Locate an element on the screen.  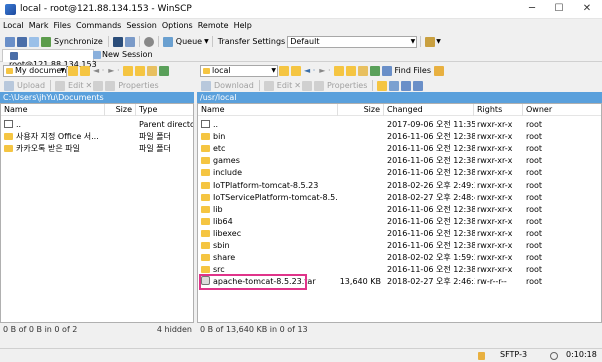
tab-new-session: New Session is located at coordinates (129, 55).